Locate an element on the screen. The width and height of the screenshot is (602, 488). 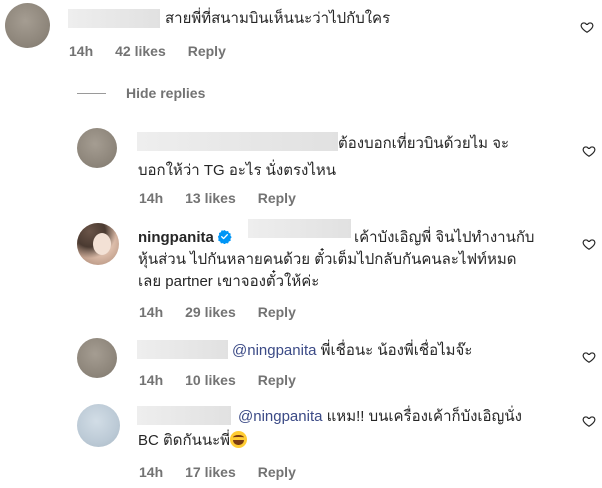
reply-likes: 29 likes is located at coordinates (210, 312).